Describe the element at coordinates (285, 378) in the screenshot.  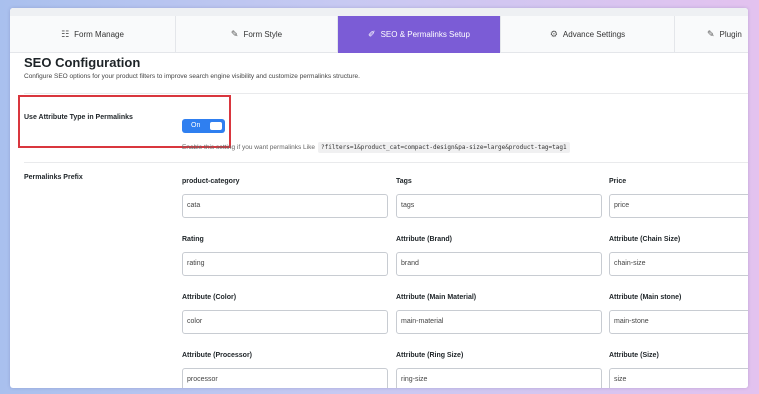
I see `field-input: processor` at that location.